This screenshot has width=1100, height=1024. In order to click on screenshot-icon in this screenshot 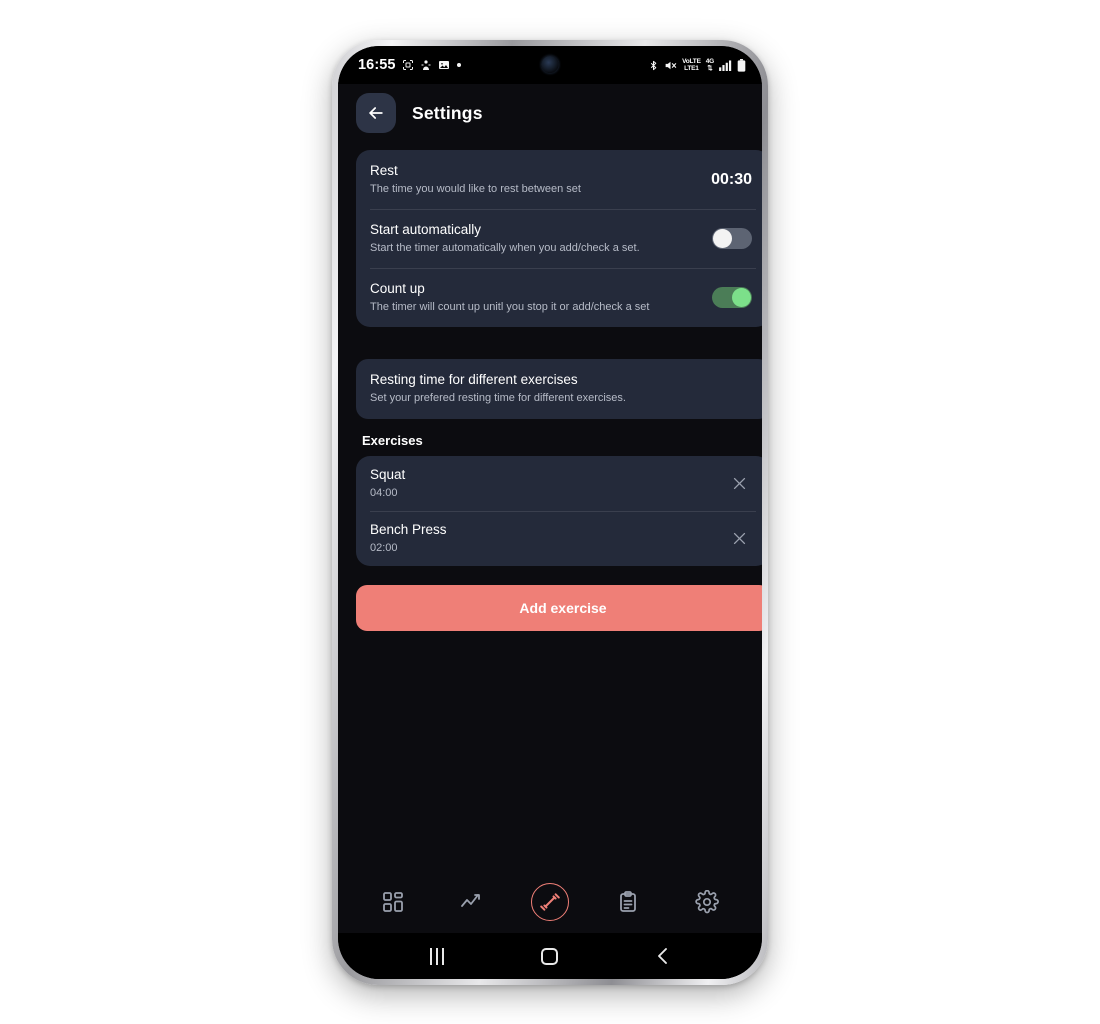, I will do `click(408, 65)`.